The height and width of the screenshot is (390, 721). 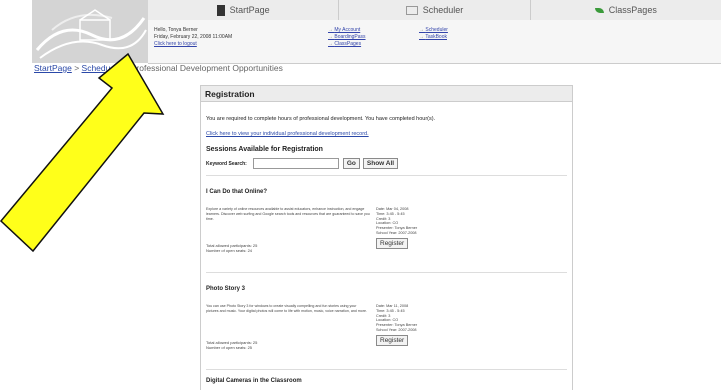 What do you see at coordinates (295, 163) in the screenshot?
I see `search-input` at bounding box center [295, 163].